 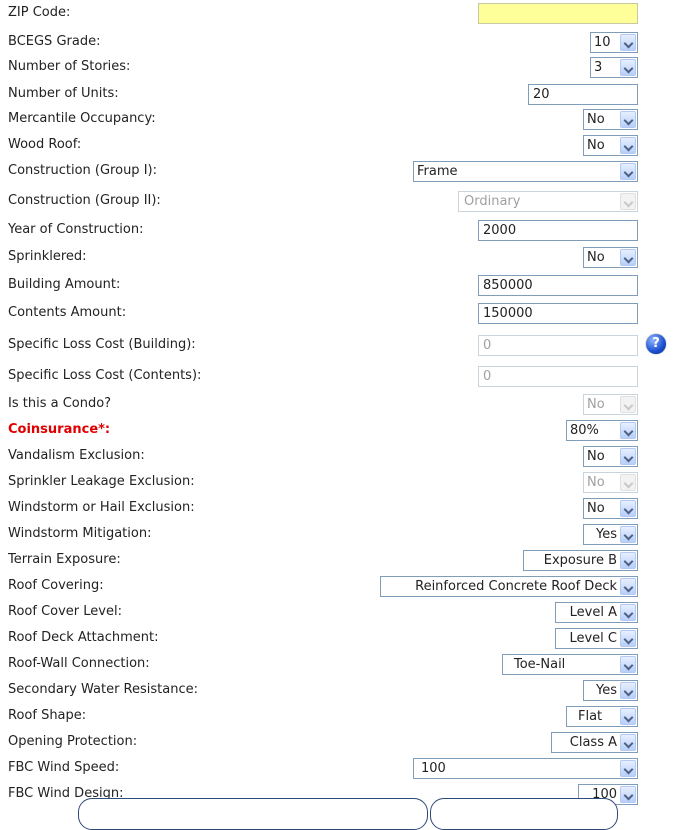 What do you see at coordinates (524, 814) in the screenshot?
I see `bottom-button-right` at bounding box center [524, 814].